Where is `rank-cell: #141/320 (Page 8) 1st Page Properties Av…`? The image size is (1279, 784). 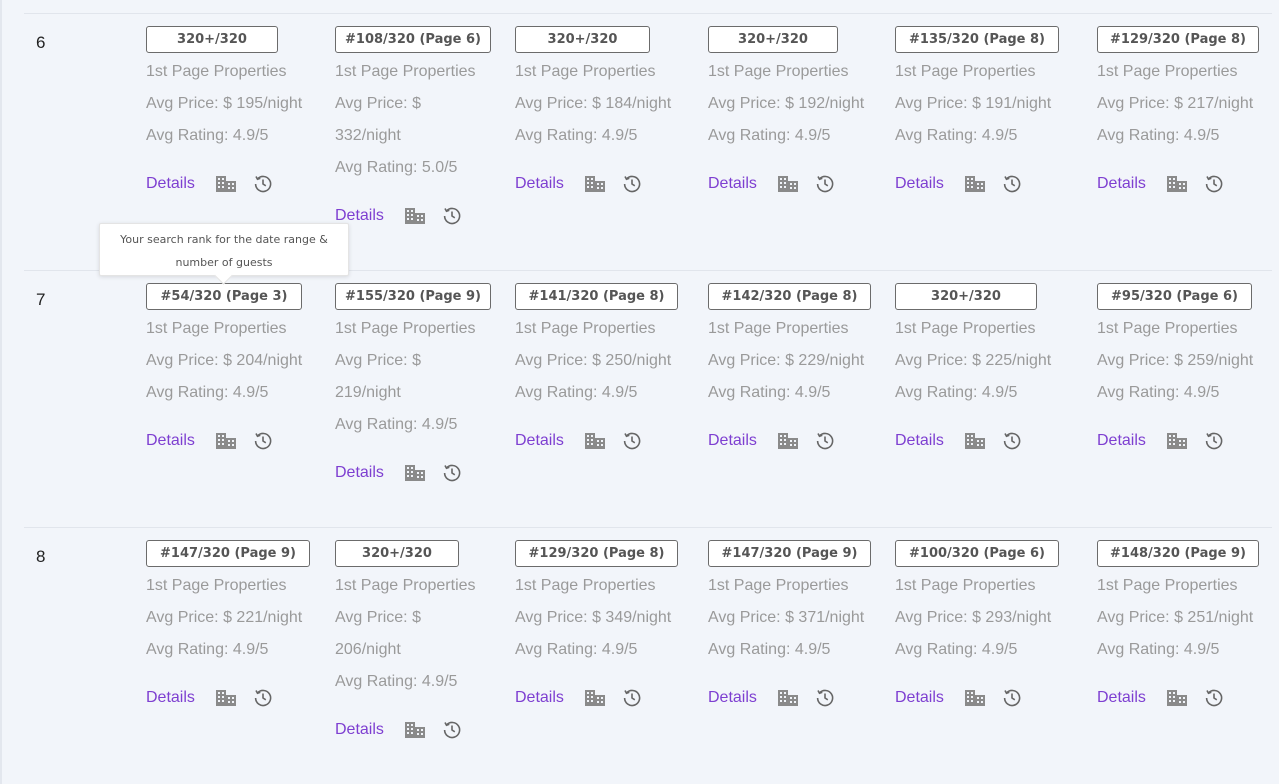
rank-cell: #141/320 (Page 8) 1st Page Properties Av… is located at coordinates (600, 368).